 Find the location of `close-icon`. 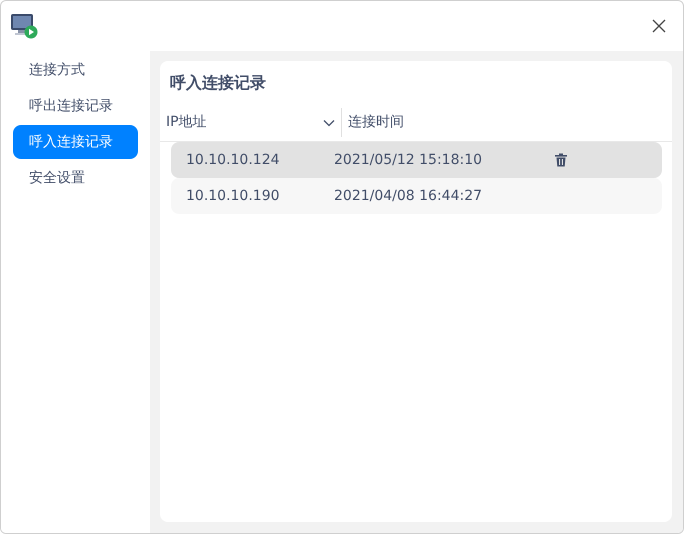

close-icon is located at coordinates (659, 25).